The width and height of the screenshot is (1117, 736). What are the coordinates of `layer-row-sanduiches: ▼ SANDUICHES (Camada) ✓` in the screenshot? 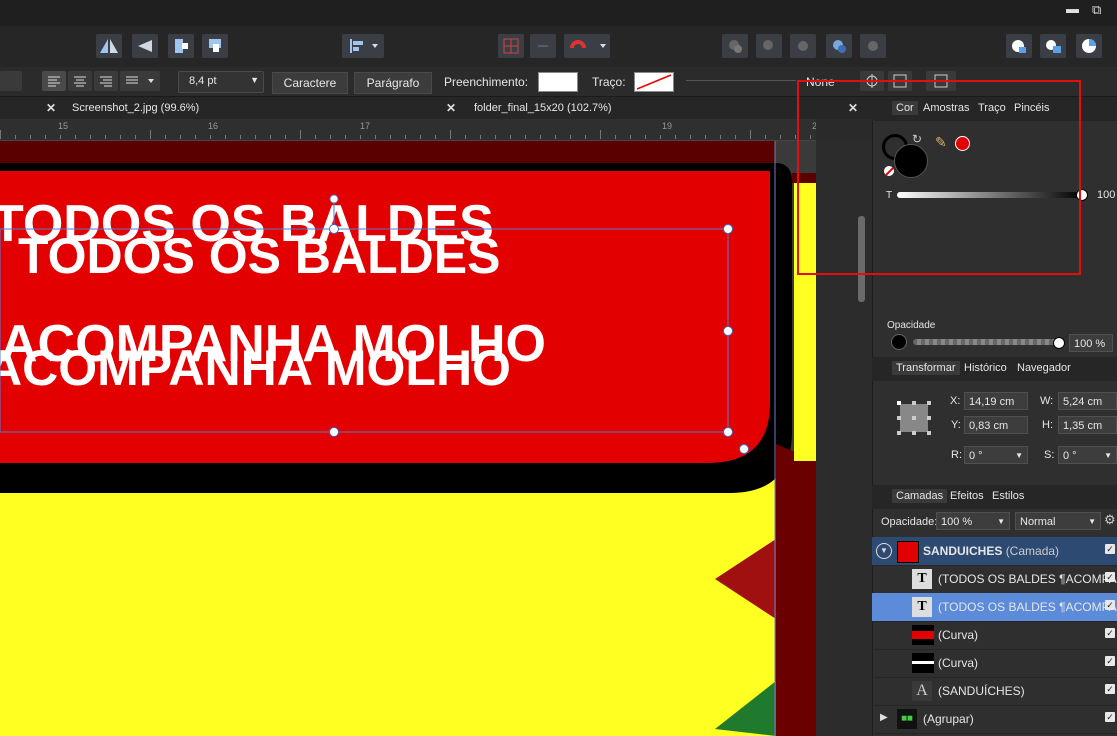 It's located at (994, 551).